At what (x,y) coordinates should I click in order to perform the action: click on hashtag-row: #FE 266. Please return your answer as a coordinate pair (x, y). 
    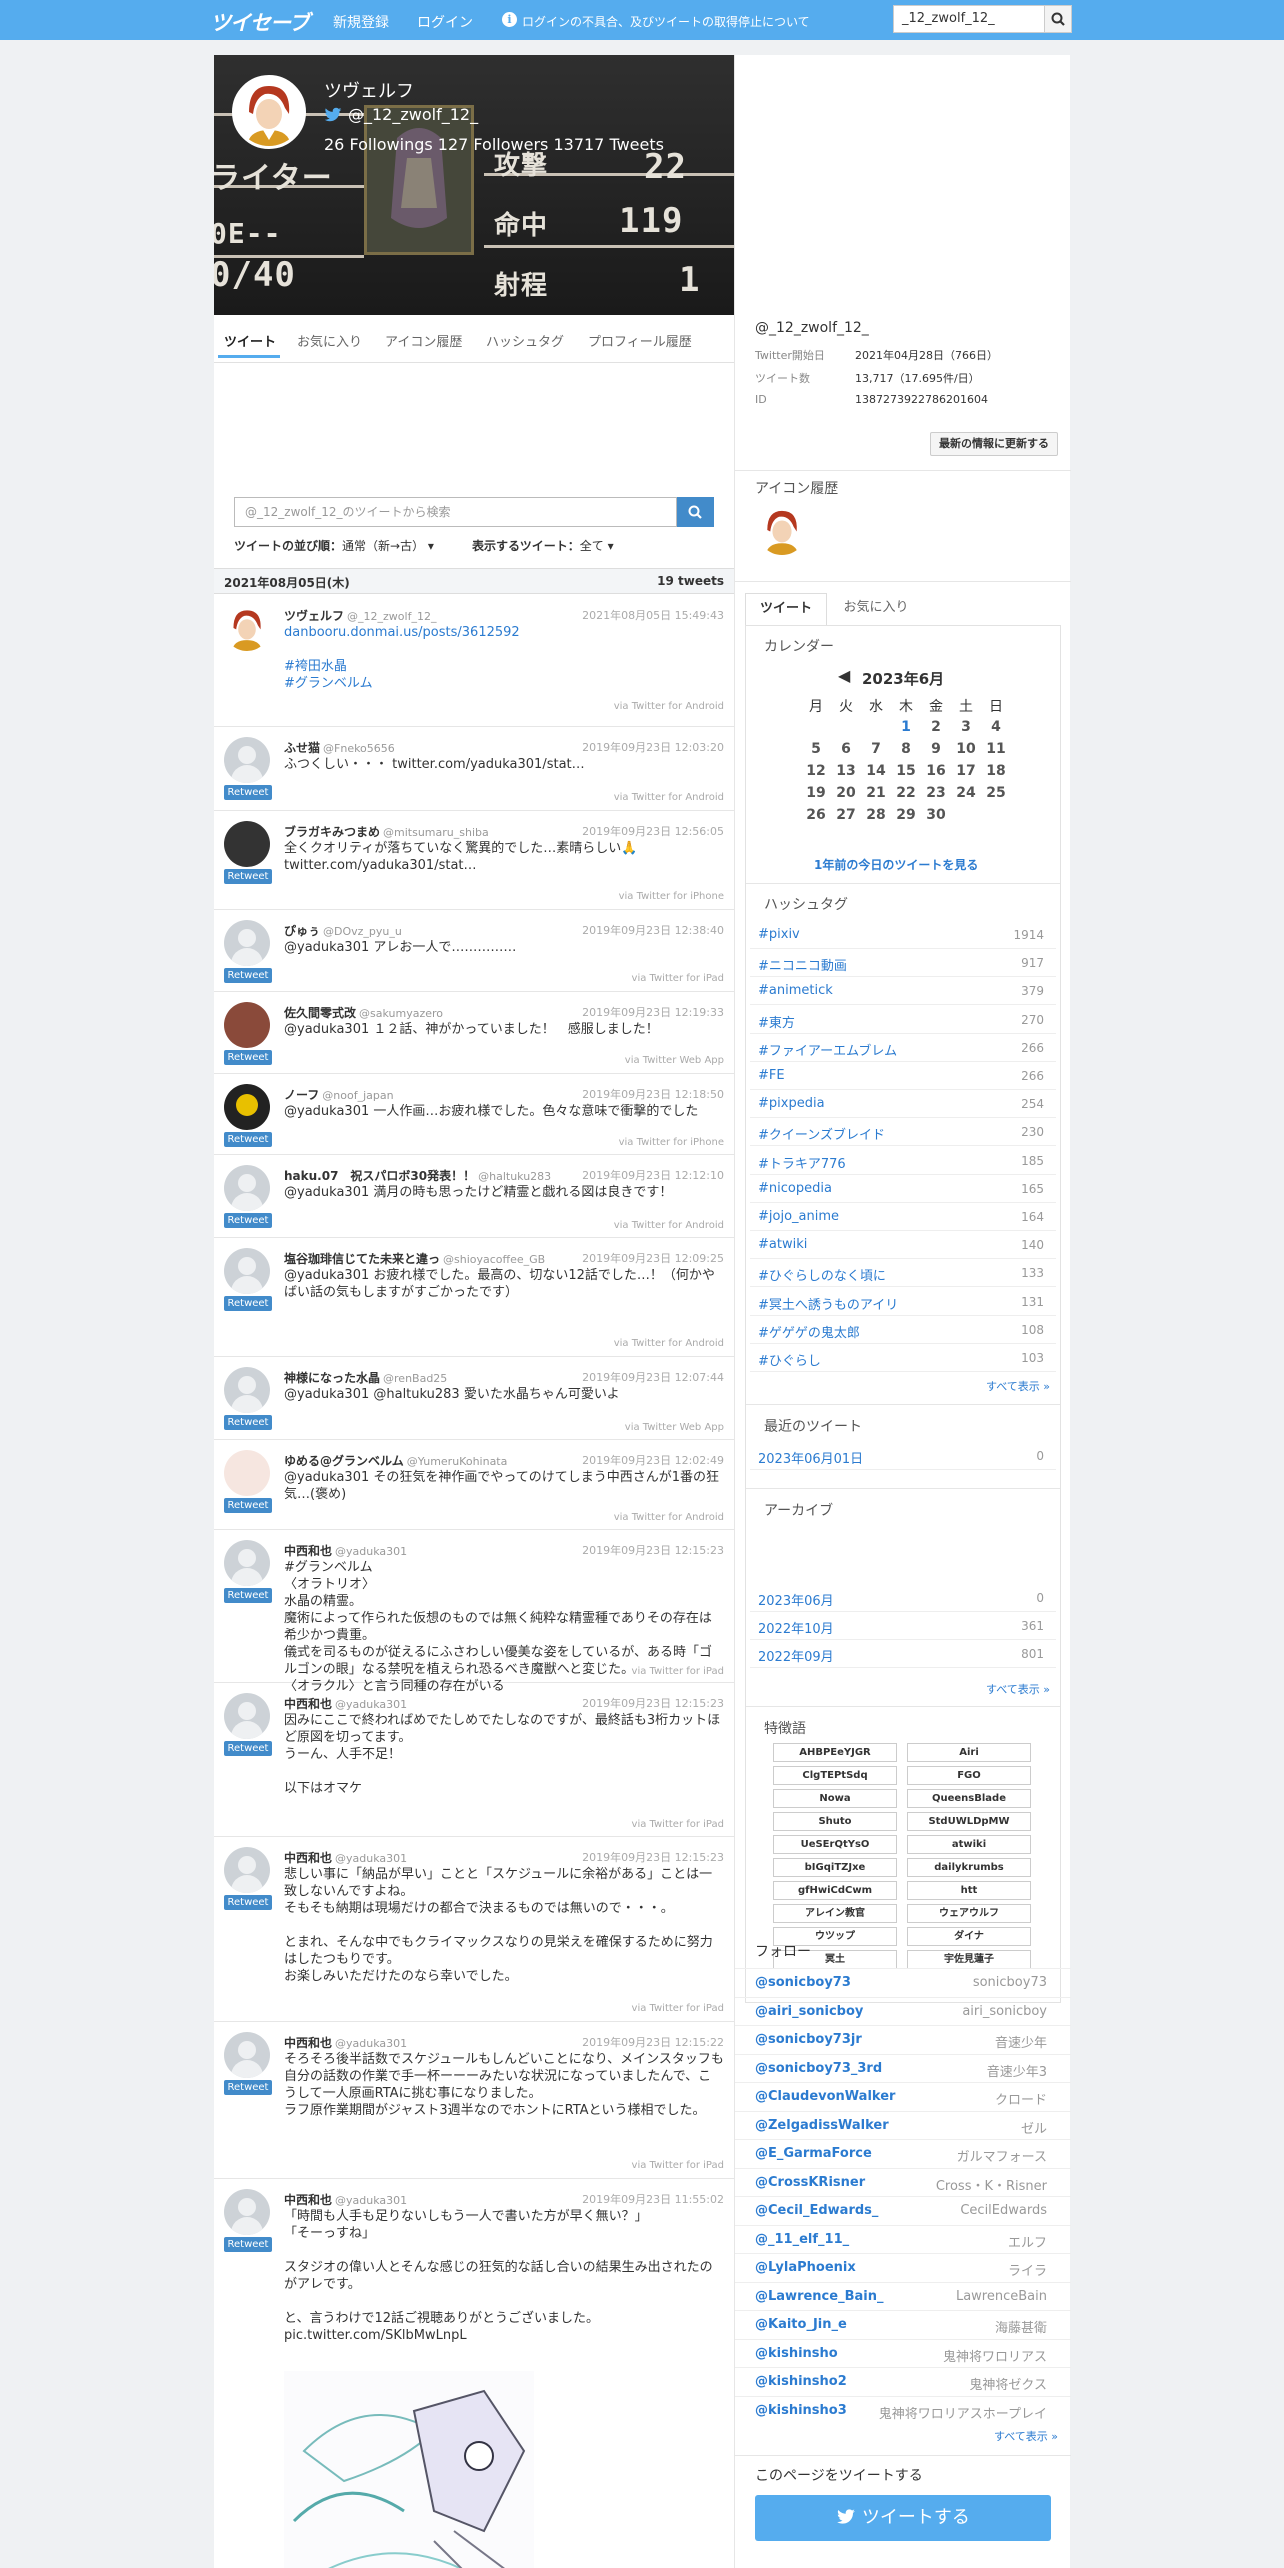
    Looking at the image, I should click on (903, 1076).